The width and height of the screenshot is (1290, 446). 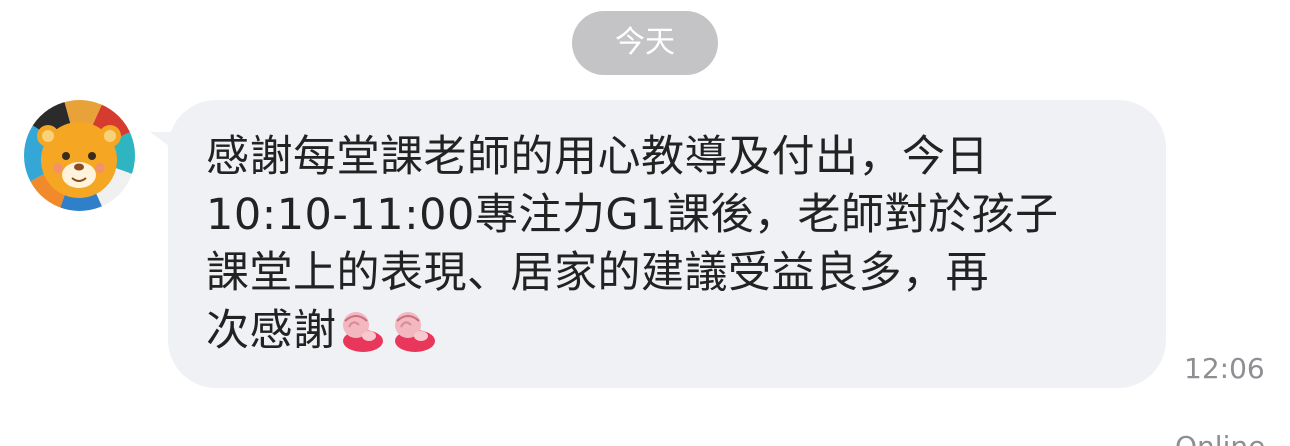 I want to click on lion-avatar-icon, so click(x=79, y=155).